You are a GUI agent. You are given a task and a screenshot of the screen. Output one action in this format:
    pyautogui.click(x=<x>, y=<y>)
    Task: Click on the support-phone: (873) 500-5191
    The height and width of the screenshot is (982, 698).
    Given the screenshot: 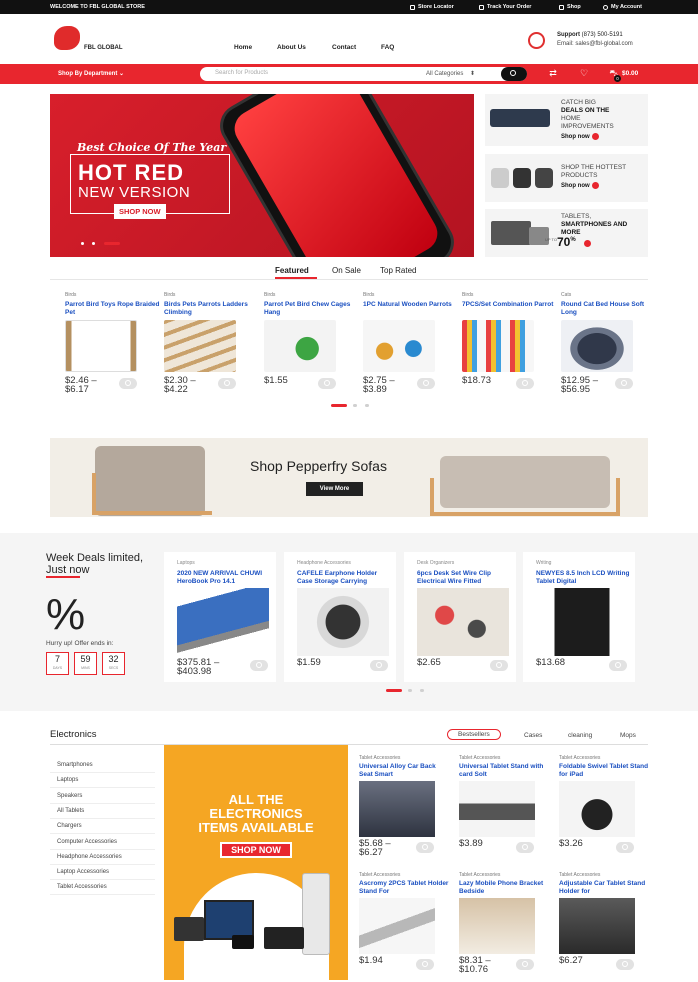 What is the action you would take?
    pyautogui.click(x=602, y=35)
    